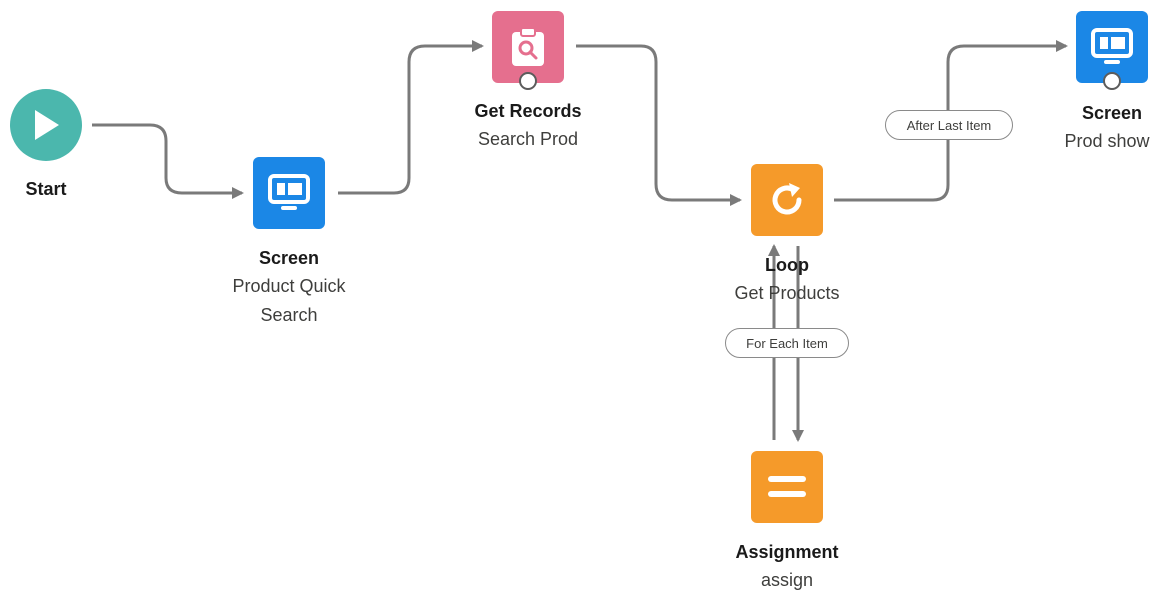  What do you see at coordinates (528, 139) in the screenshot?
I see `get-records-subtitle: Search Prod` at bounding box center [528, 139].